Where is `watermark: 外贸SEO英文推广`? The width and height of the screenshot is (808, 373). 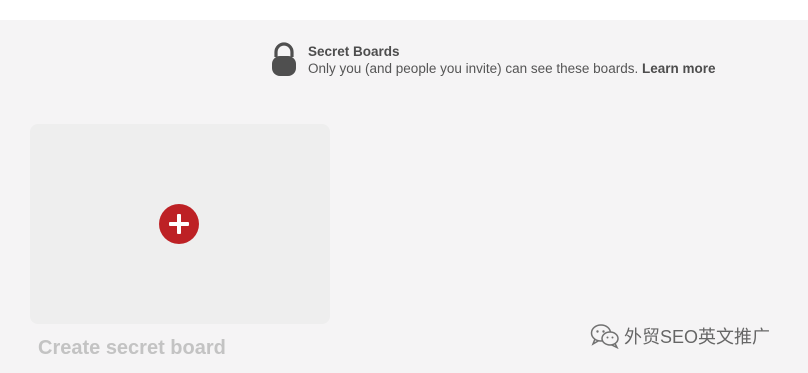
watermark: 外贸SEO英文推广 is located at coordinates (680, 336).